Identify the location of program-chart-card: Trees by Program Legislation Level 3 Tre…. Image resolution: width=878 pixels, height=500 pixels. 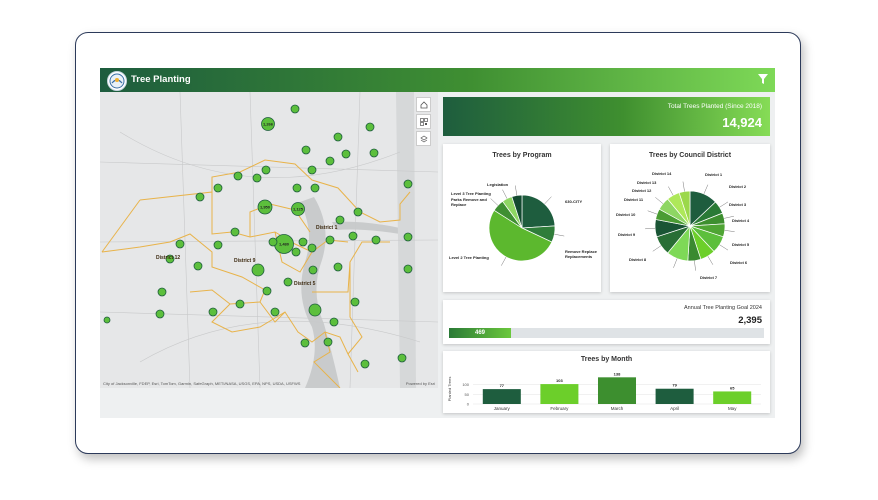
(522, 218).